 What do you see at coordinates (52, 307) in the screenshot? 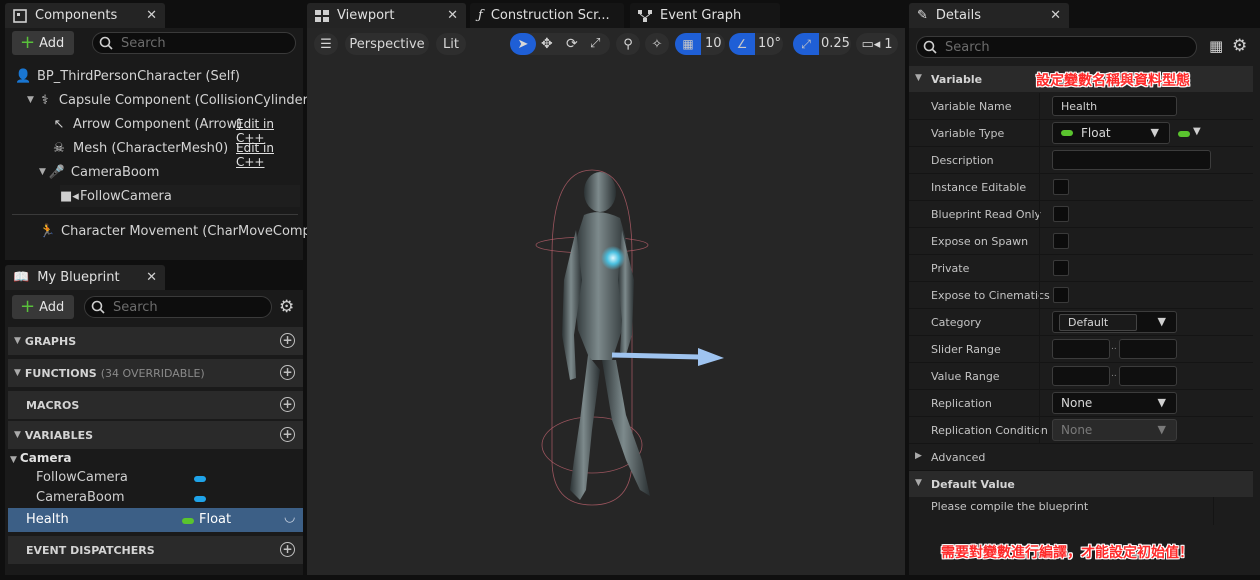
I see `add-blueprint-label: Add` at bounding box center [52, 307].